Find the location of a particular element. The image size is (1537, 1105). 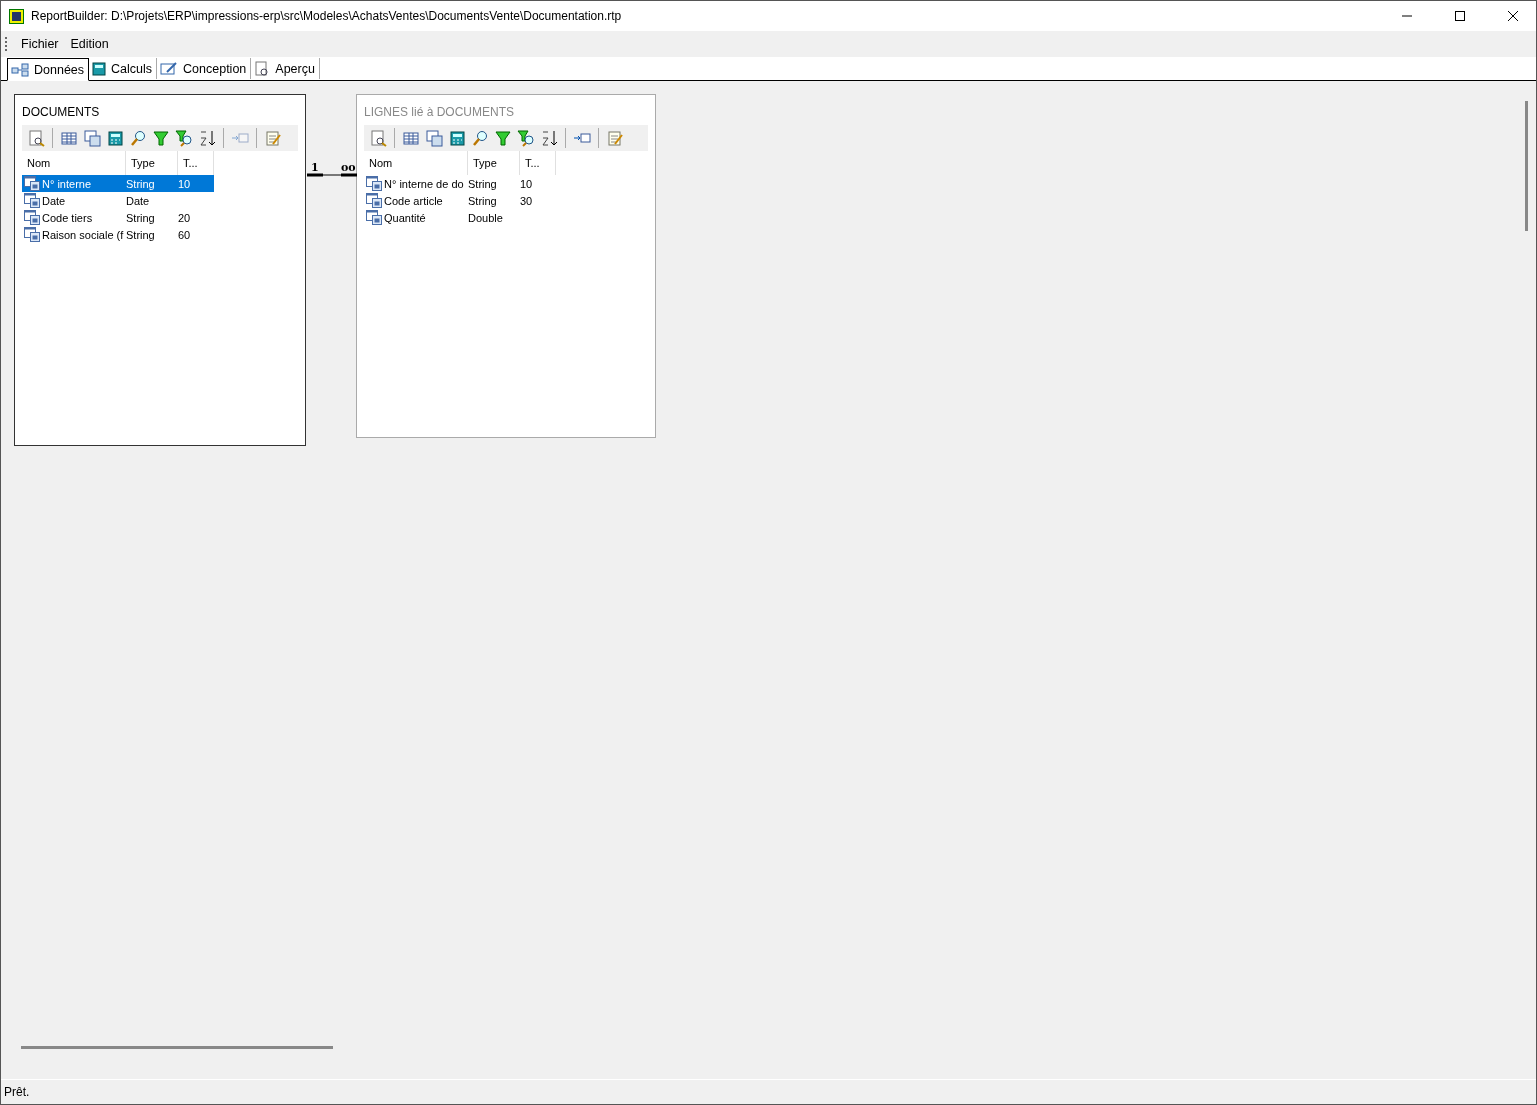

close-icon is located at coordinates (1513, 16).